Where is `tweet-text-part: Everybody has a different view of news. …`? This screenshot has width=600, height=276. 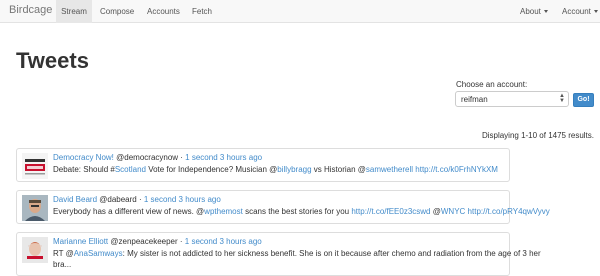
tweet-text-part: Everybody has a different view of news. … is located at coordinates (129, 211).